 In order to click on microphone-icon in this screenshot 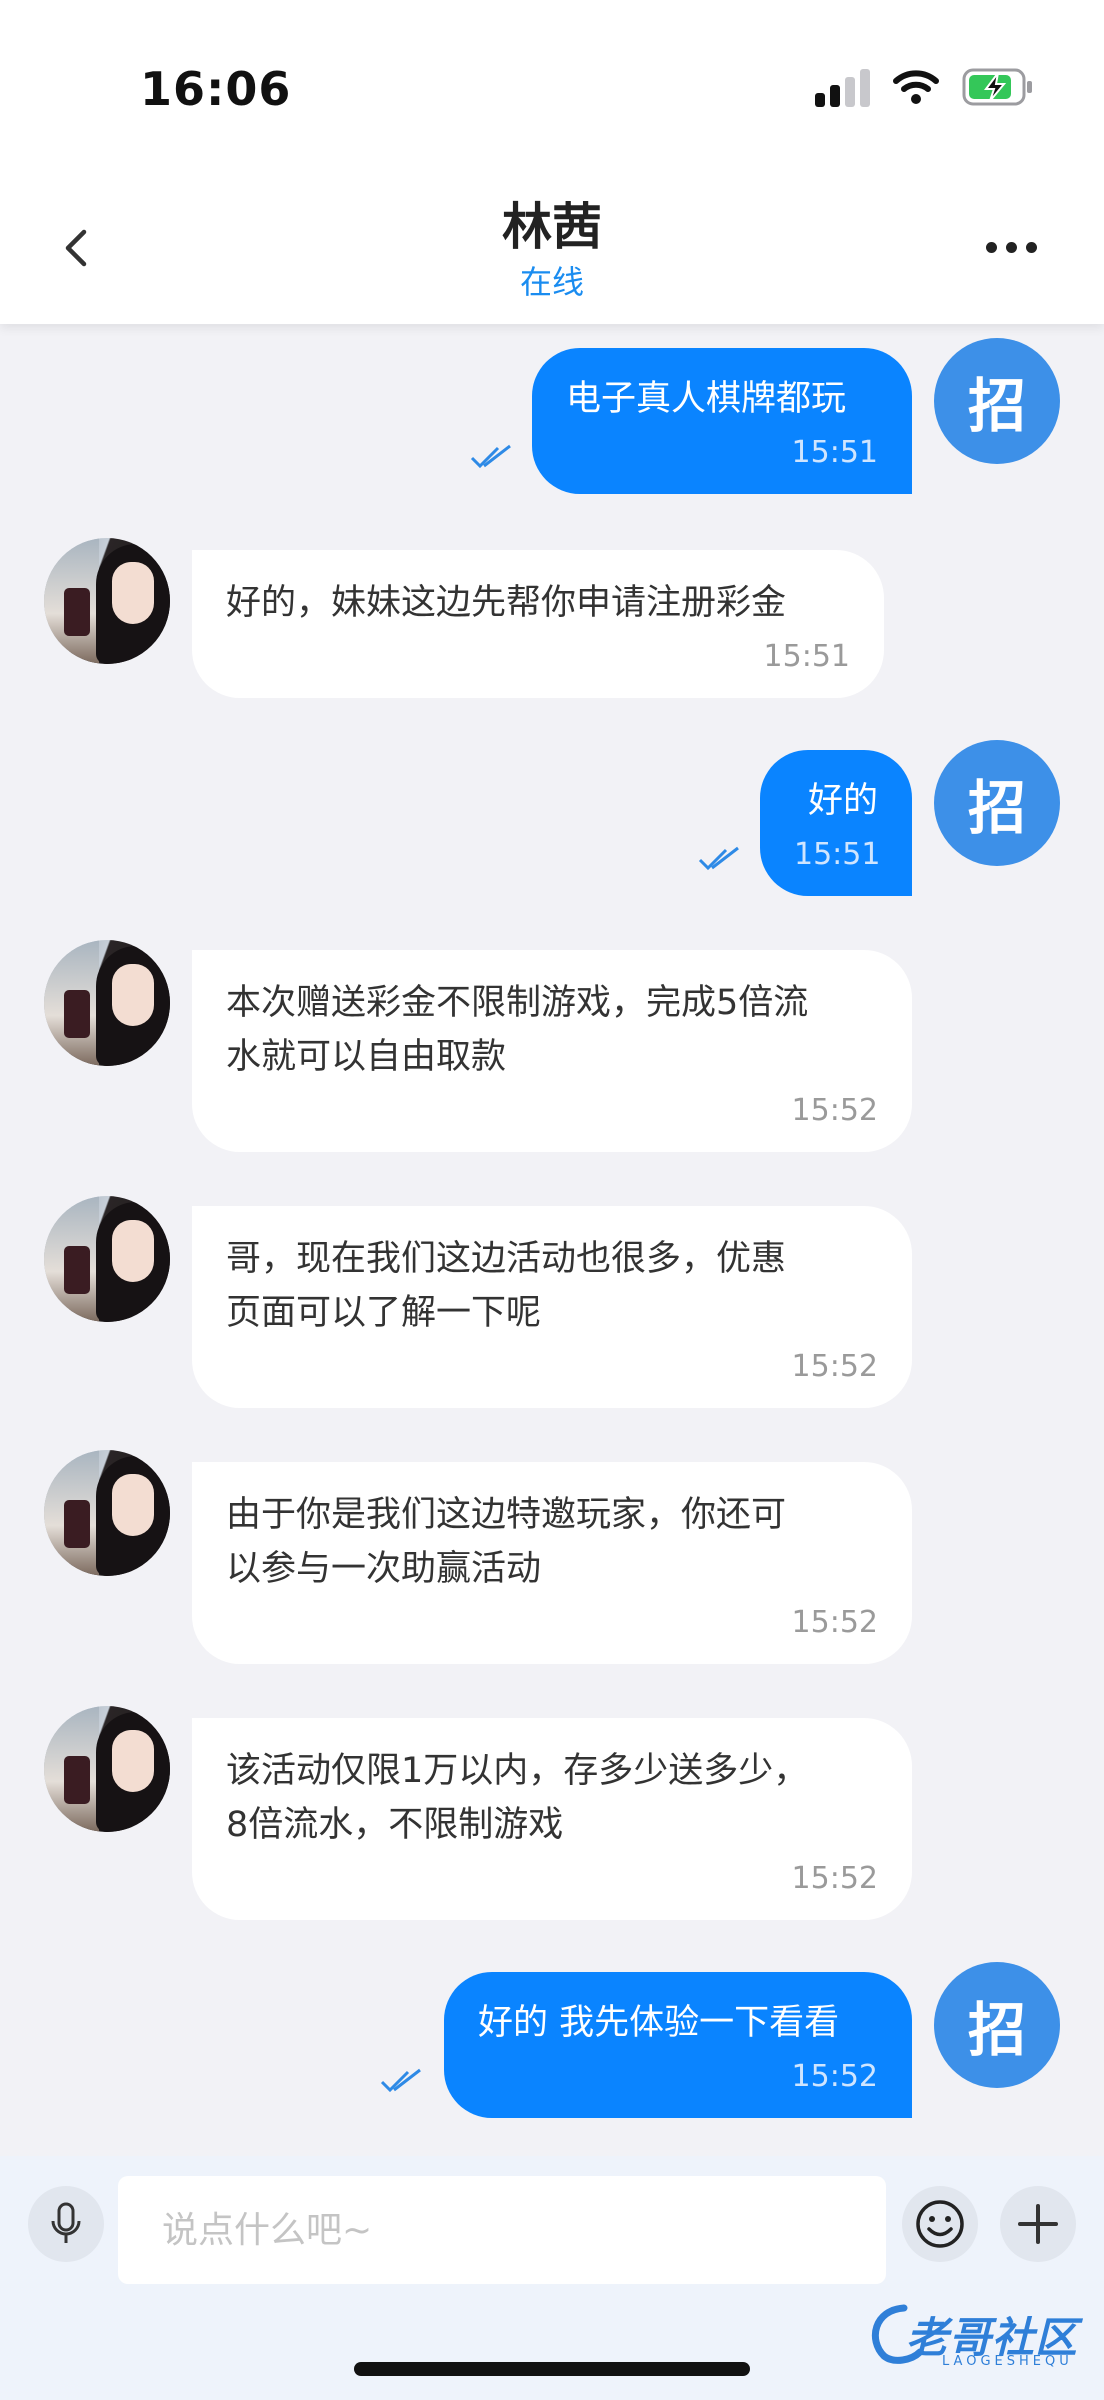, I will do `click(66, 2222)`.